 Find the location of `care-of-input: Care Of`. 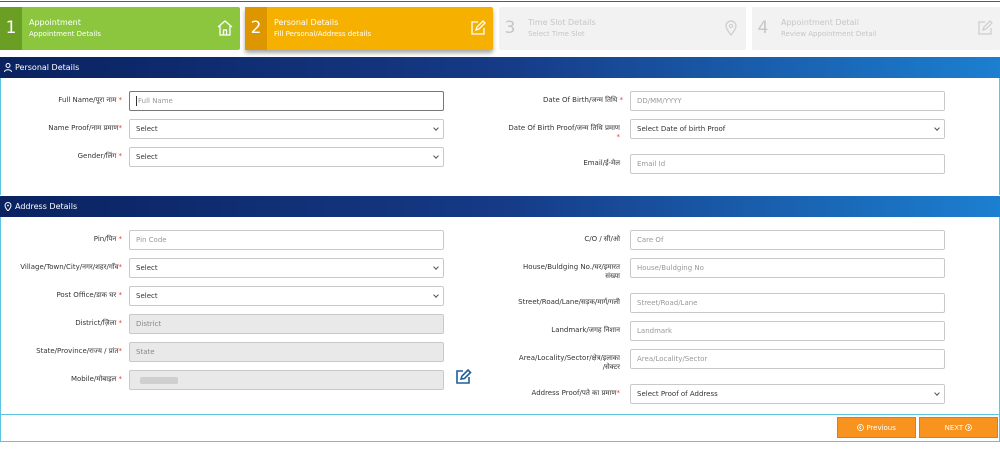

care-of-input: Care Of is located at coordinates (787, 240).